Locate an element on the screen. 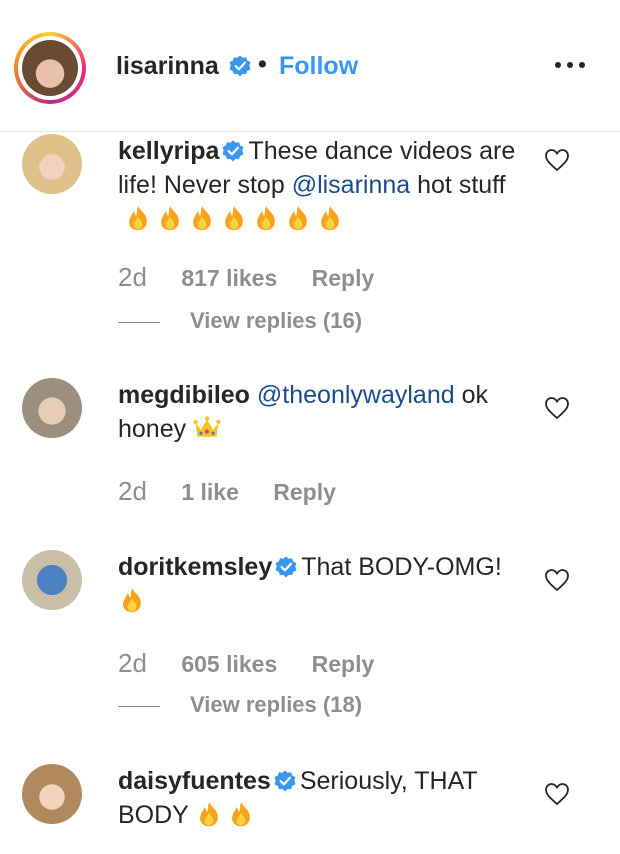  avatar-ring-gap is located at coordinates (50, 68).